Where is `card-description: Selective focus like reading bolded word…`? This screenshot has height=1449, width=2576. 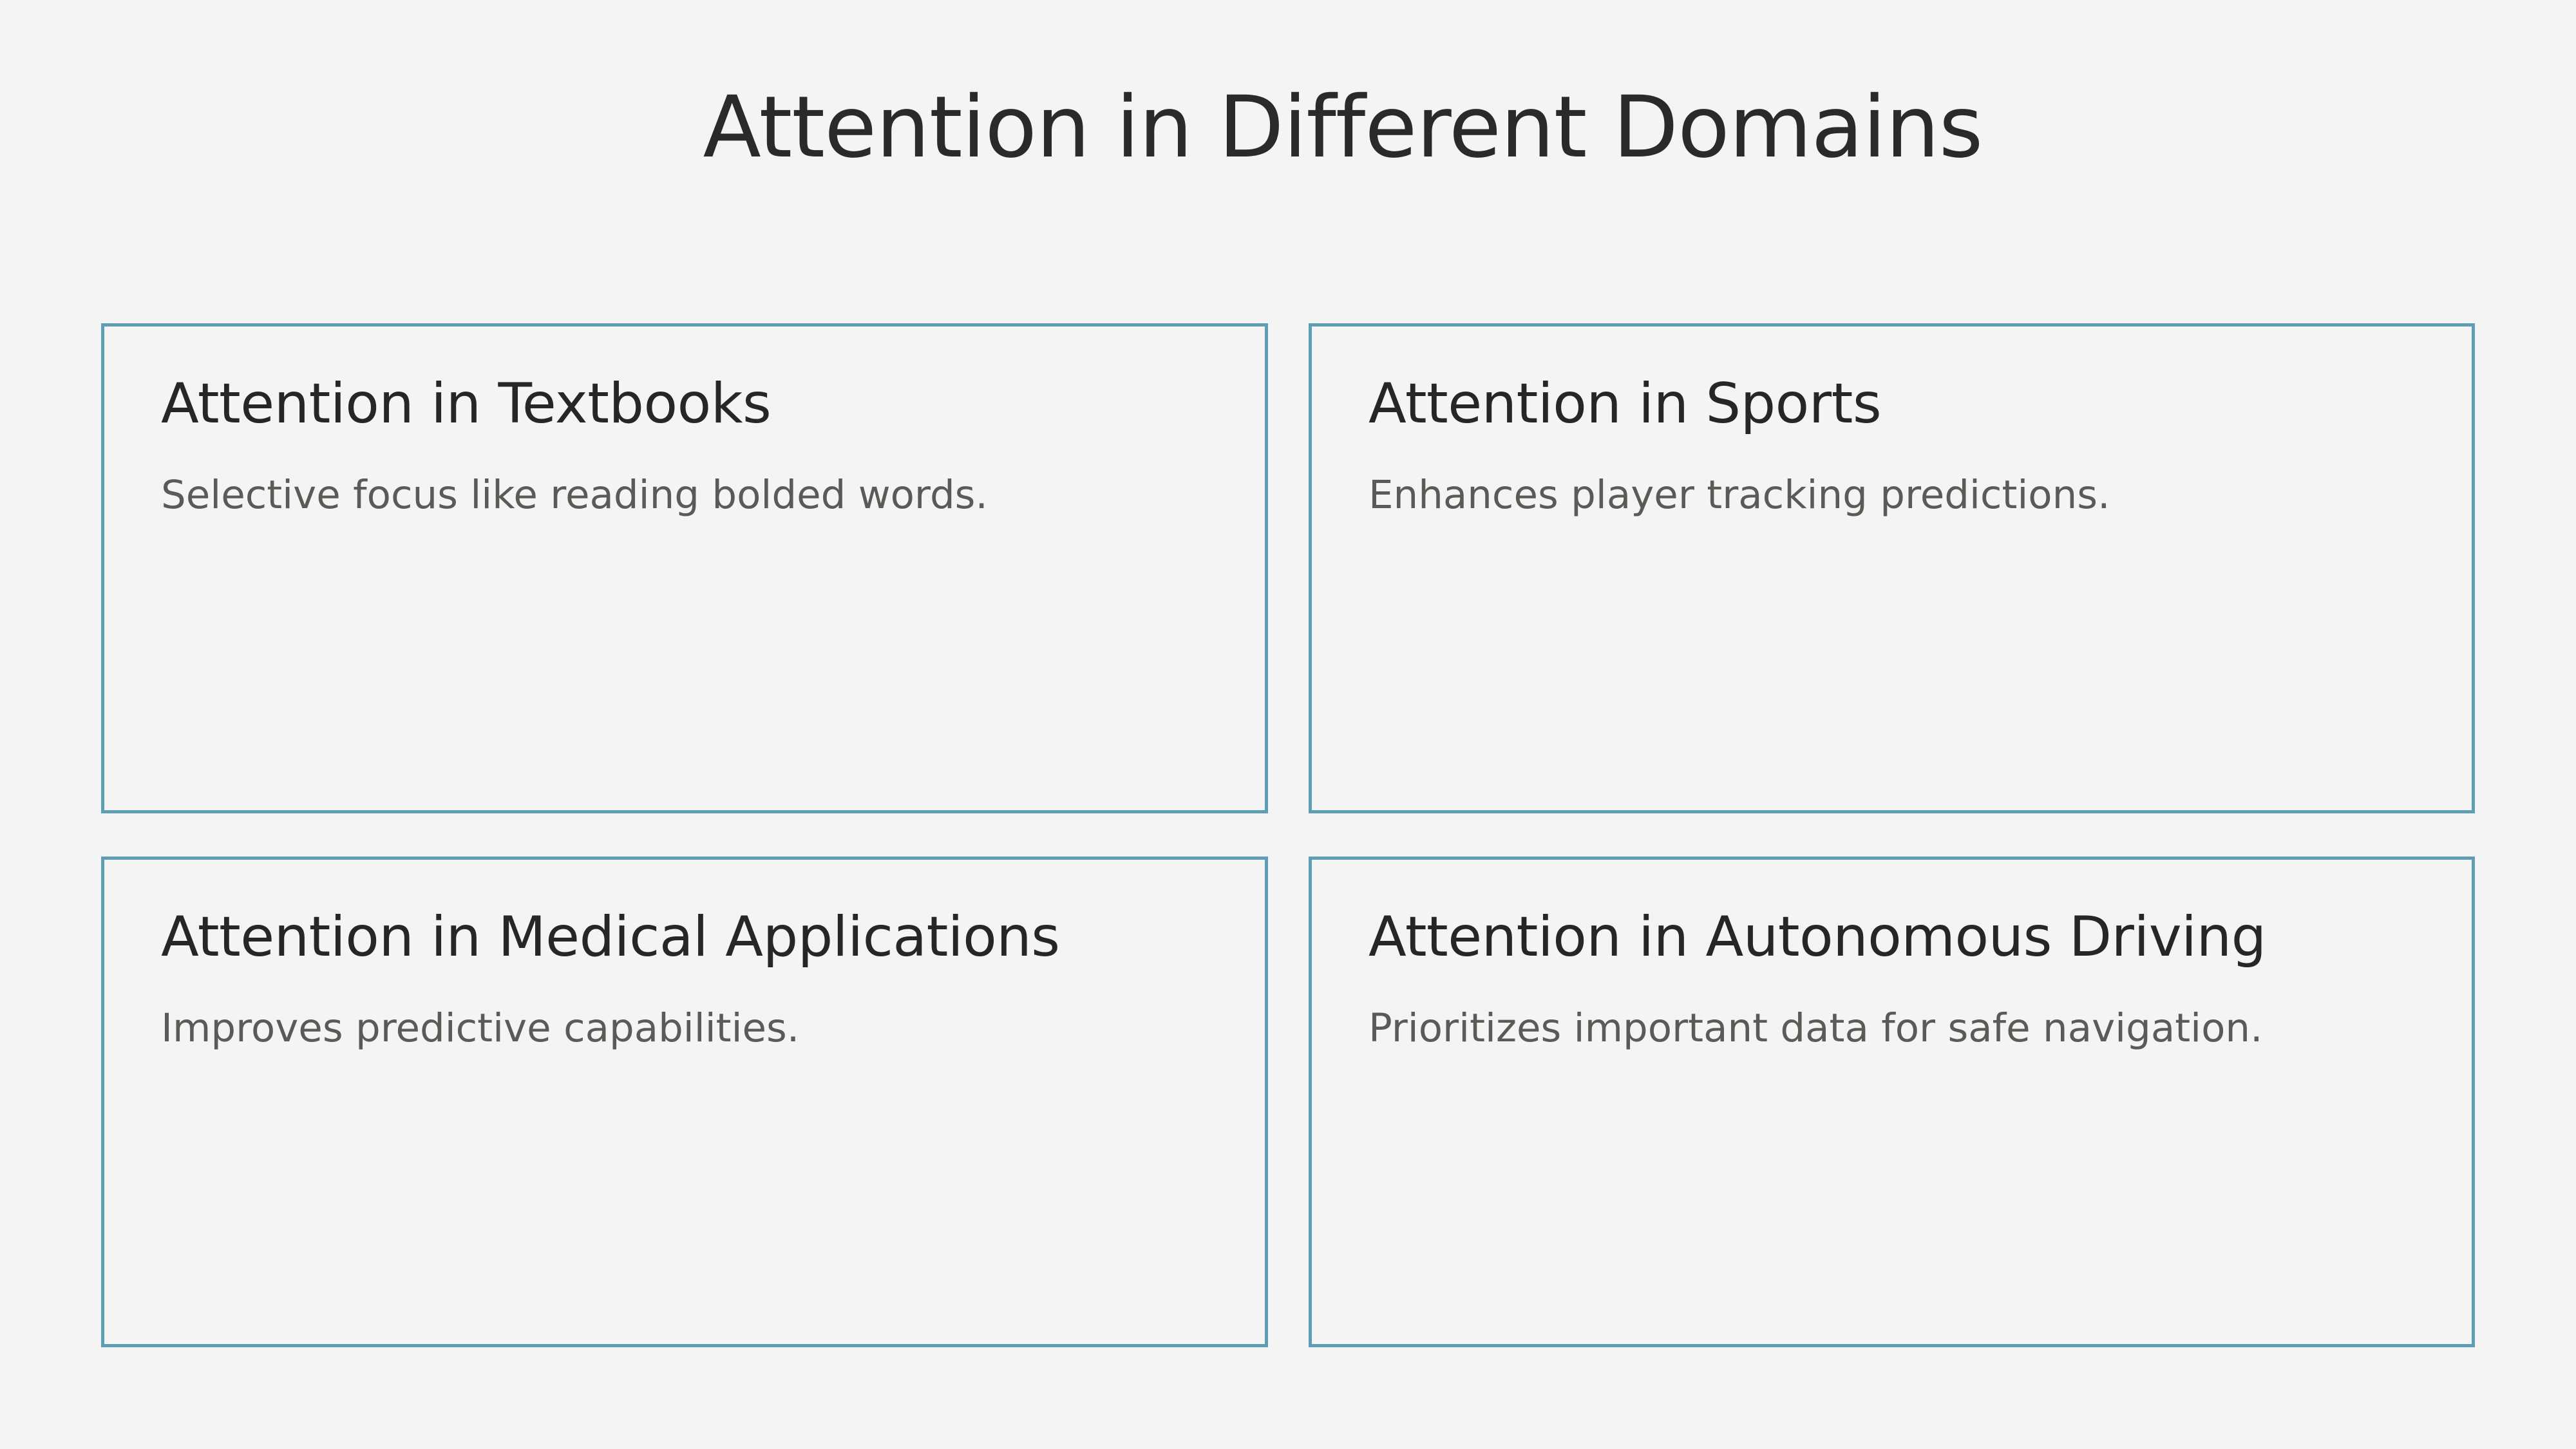 card-description: Selective focus like reading bolded word… is located at coordinates (574, 495).